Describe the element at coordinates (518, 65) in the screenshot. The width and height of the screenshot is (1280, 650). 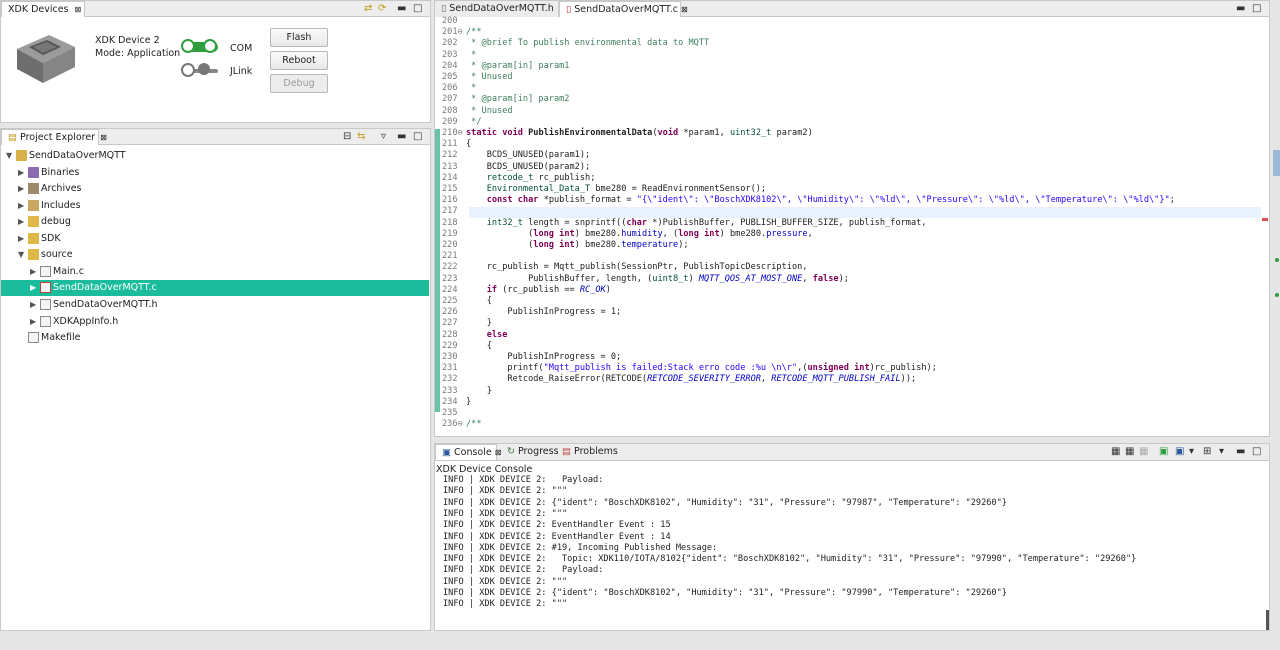
I see `code-text: * @param[in] param1` at that location.